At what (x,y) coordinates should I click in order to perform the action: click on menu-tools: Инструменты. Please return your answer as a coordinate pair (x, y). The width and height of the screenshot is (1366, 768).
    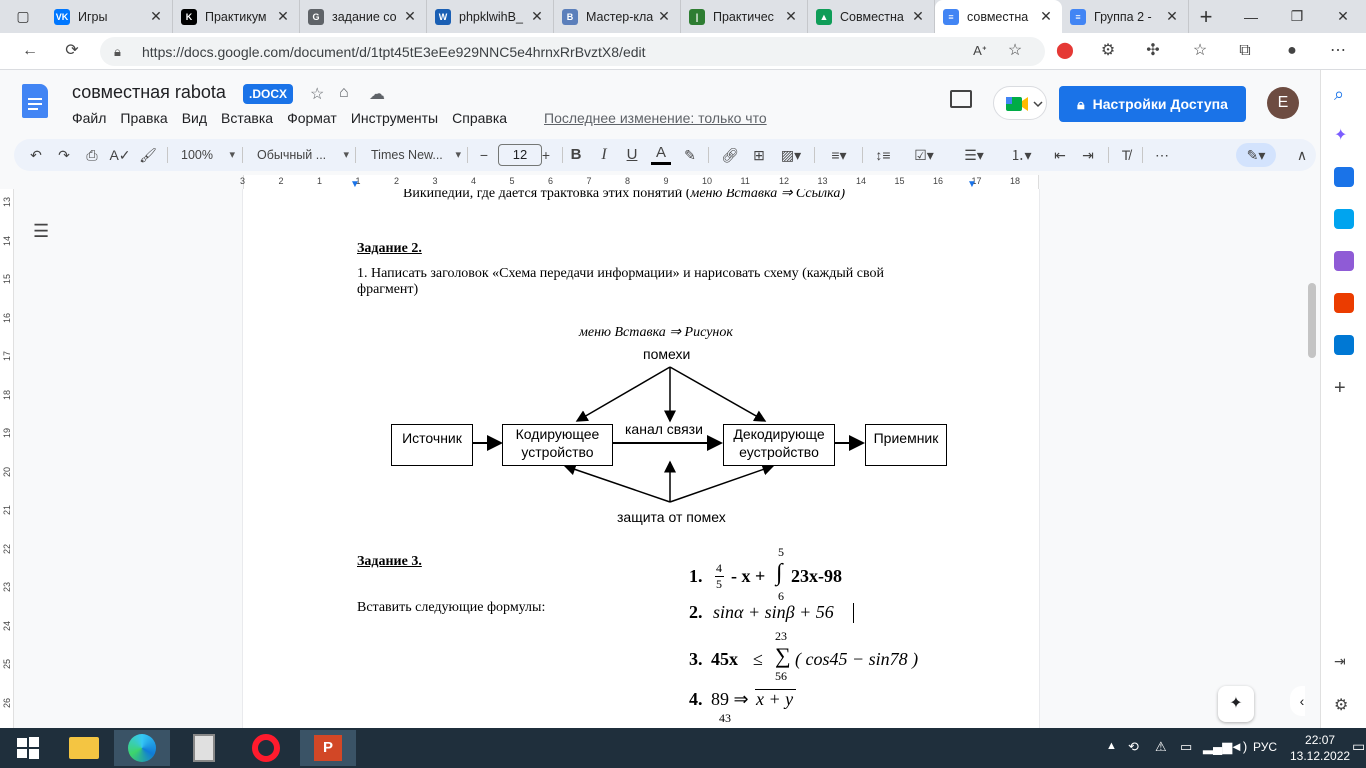
    Looking at the image, I should click on (394, 118).